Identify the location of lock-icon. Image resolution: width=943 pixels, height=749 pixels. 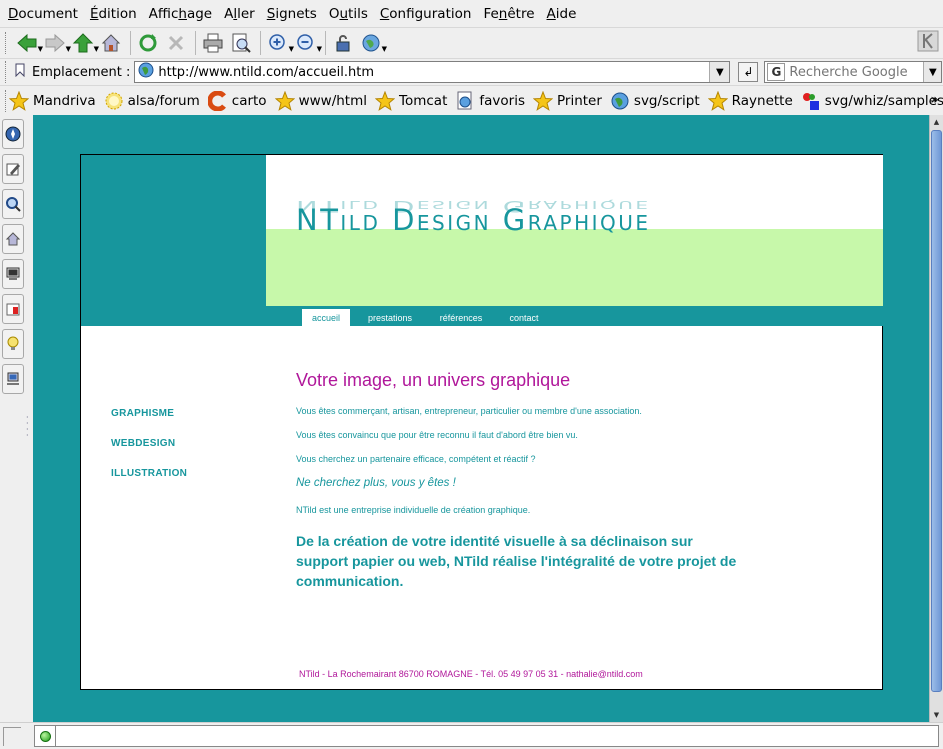
(343, 43).